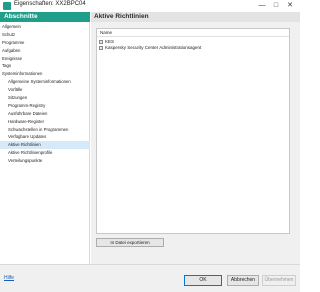 This screenshot has width=320, height=292. What do you see at coordinates (45, 43) in the screenshot?
I see `sidebar-item: Programme` at bounding box center [45, 43].